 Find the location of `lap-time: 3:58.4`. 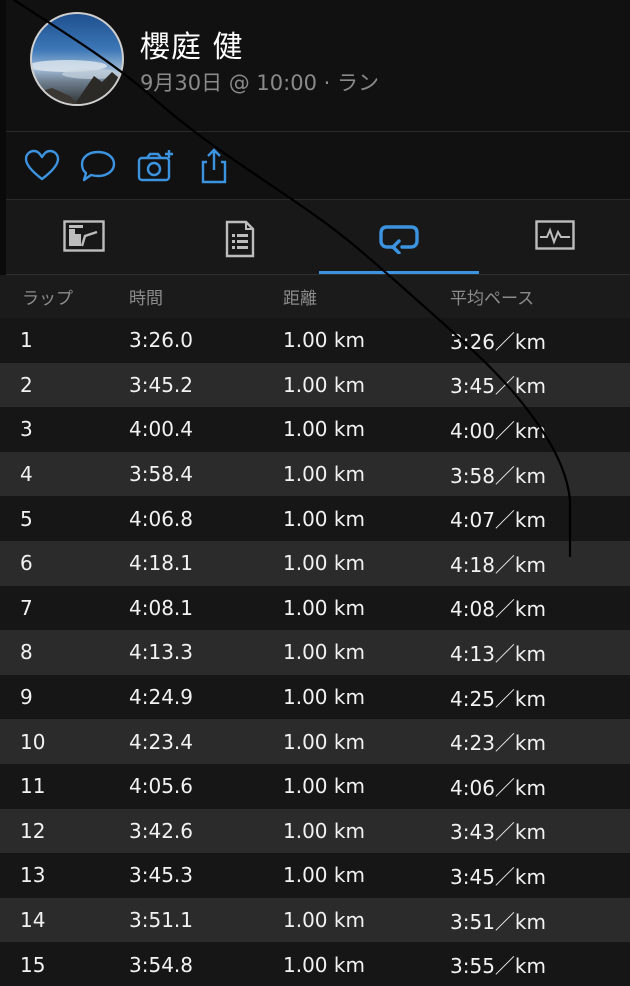

lap-time: 3:58.4 is located at coordinates (161, 474).